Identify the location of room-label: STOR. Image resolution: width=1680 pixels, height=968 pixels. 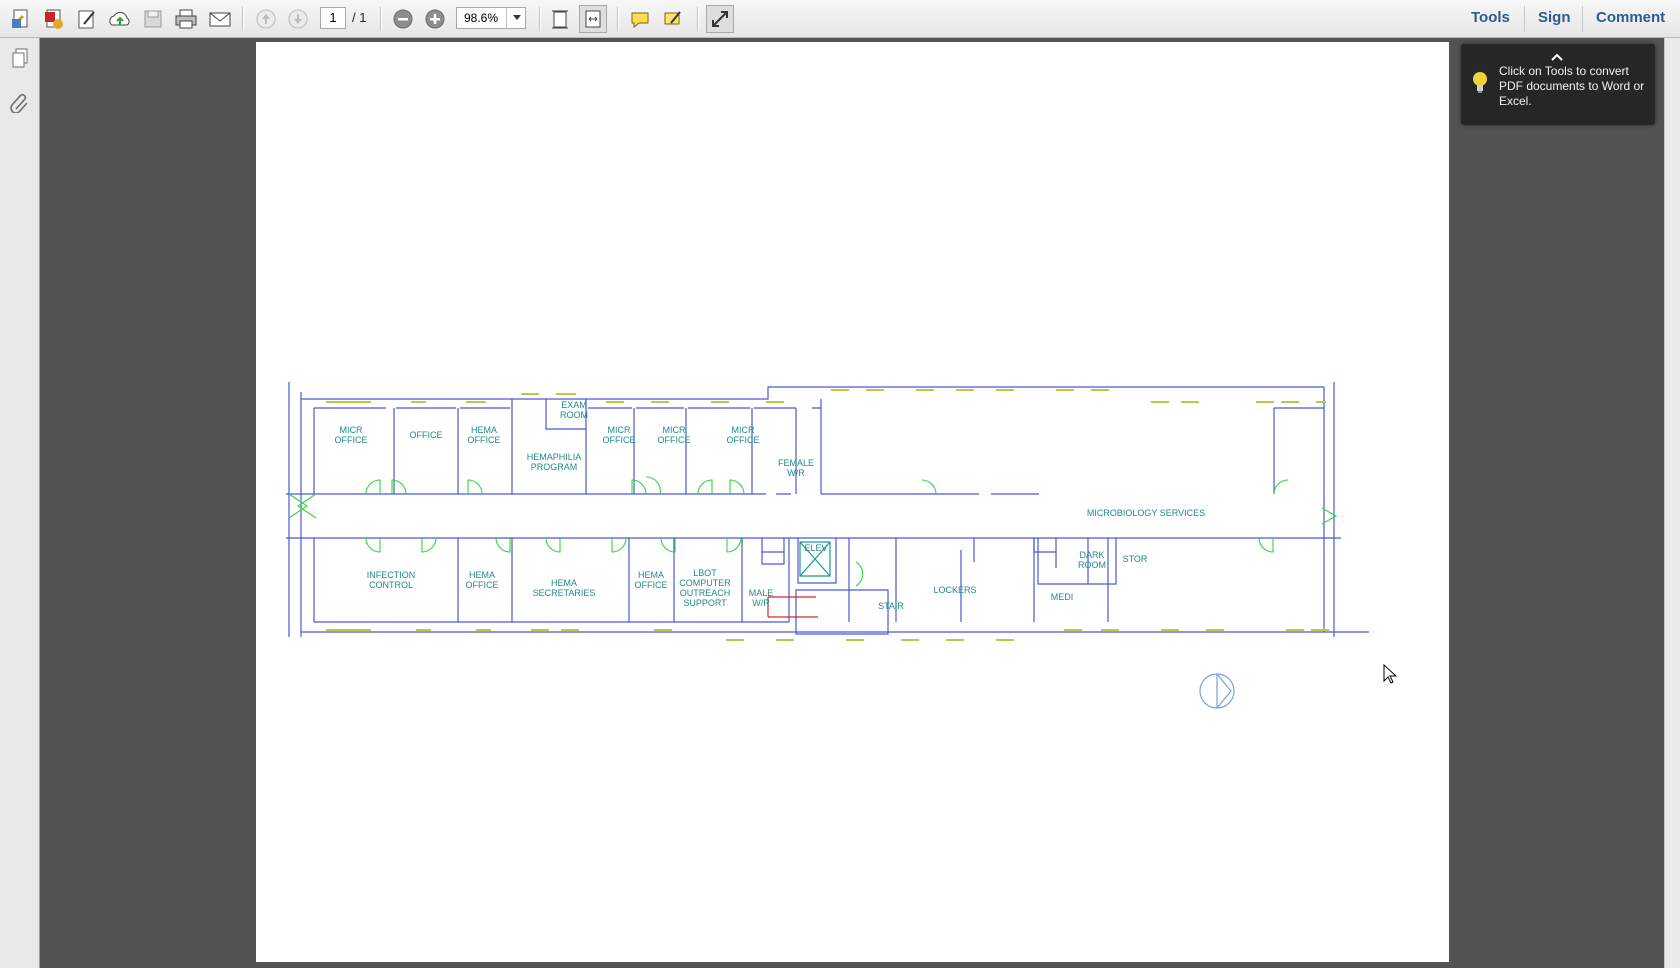
(1135, 559).